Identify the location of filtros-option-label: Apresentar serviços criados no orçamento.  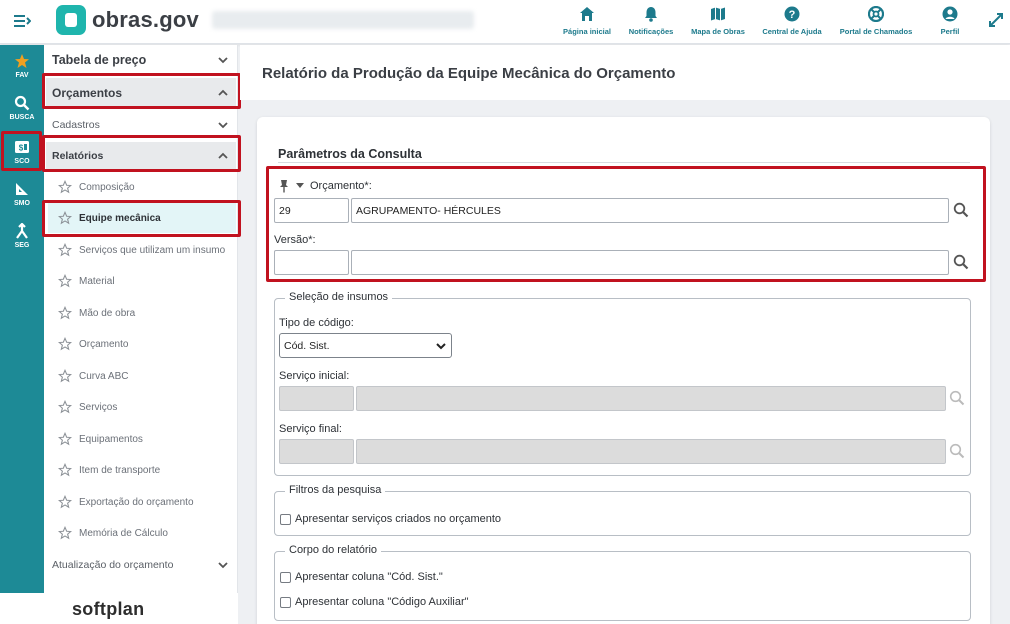
(398, 519).